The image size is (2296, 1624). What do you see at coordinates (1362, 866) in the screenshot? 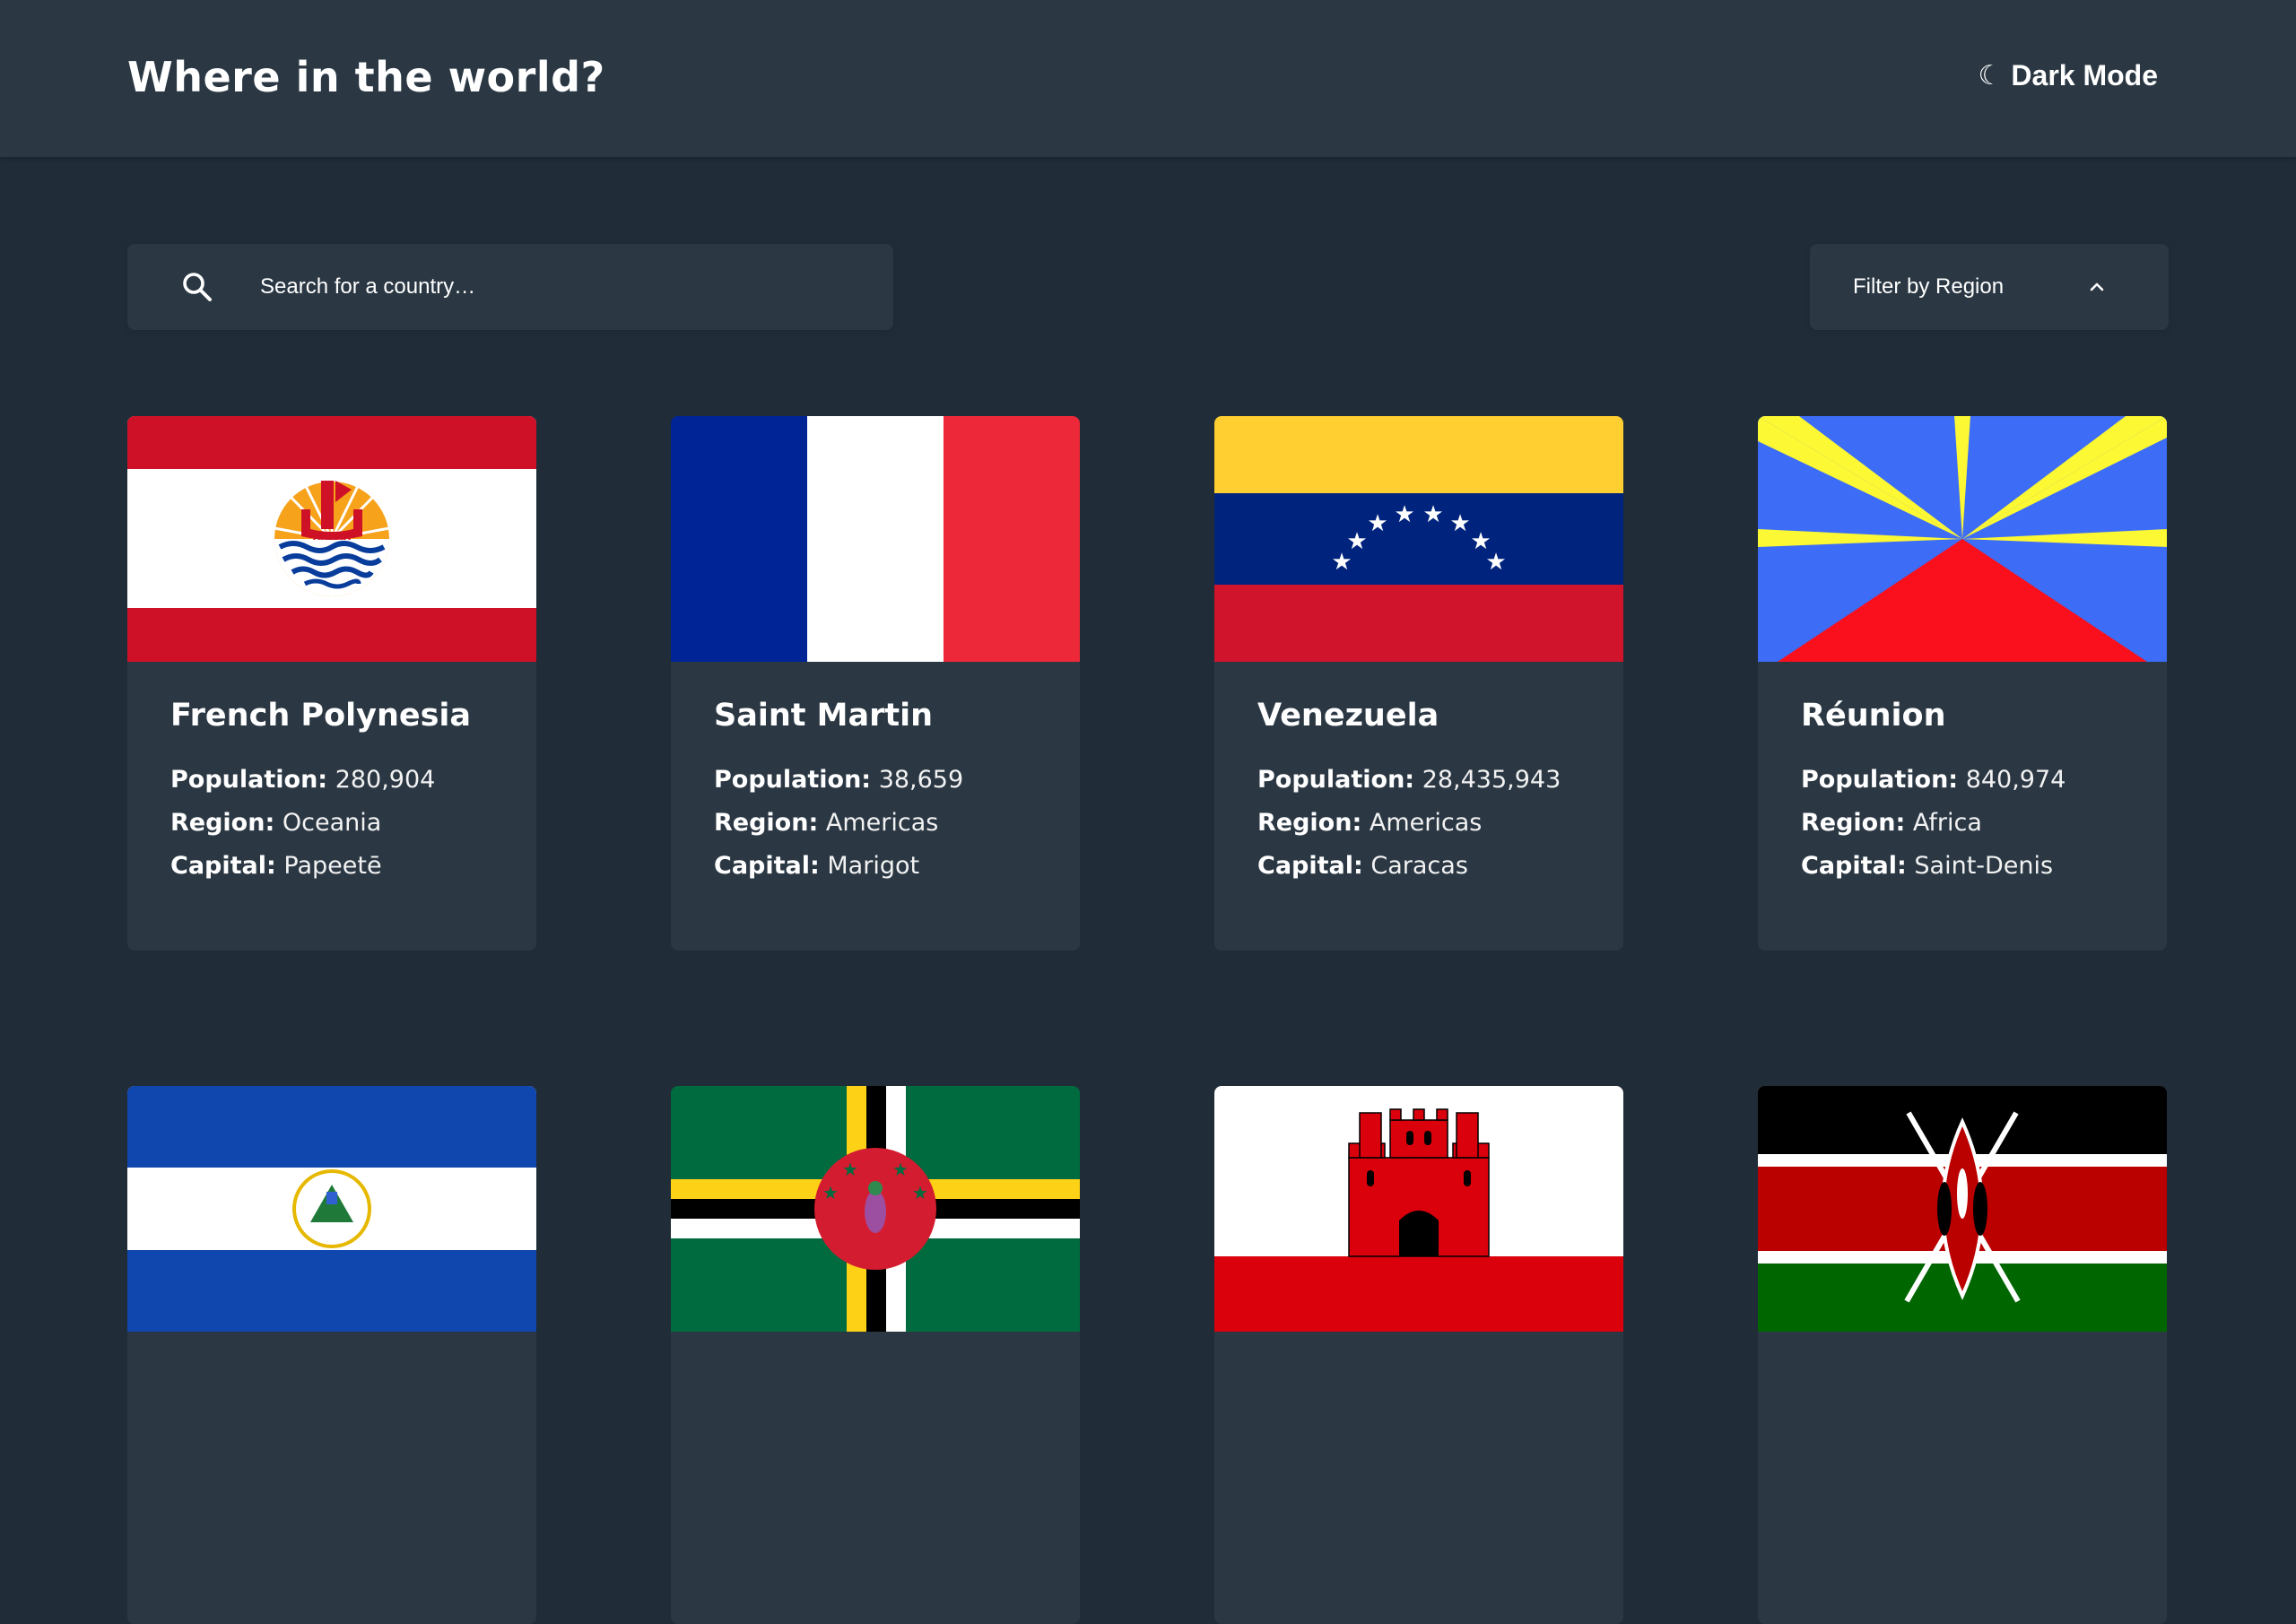
I see `capital-info: Capital: Caracas` at bounding box center [1362, 866].